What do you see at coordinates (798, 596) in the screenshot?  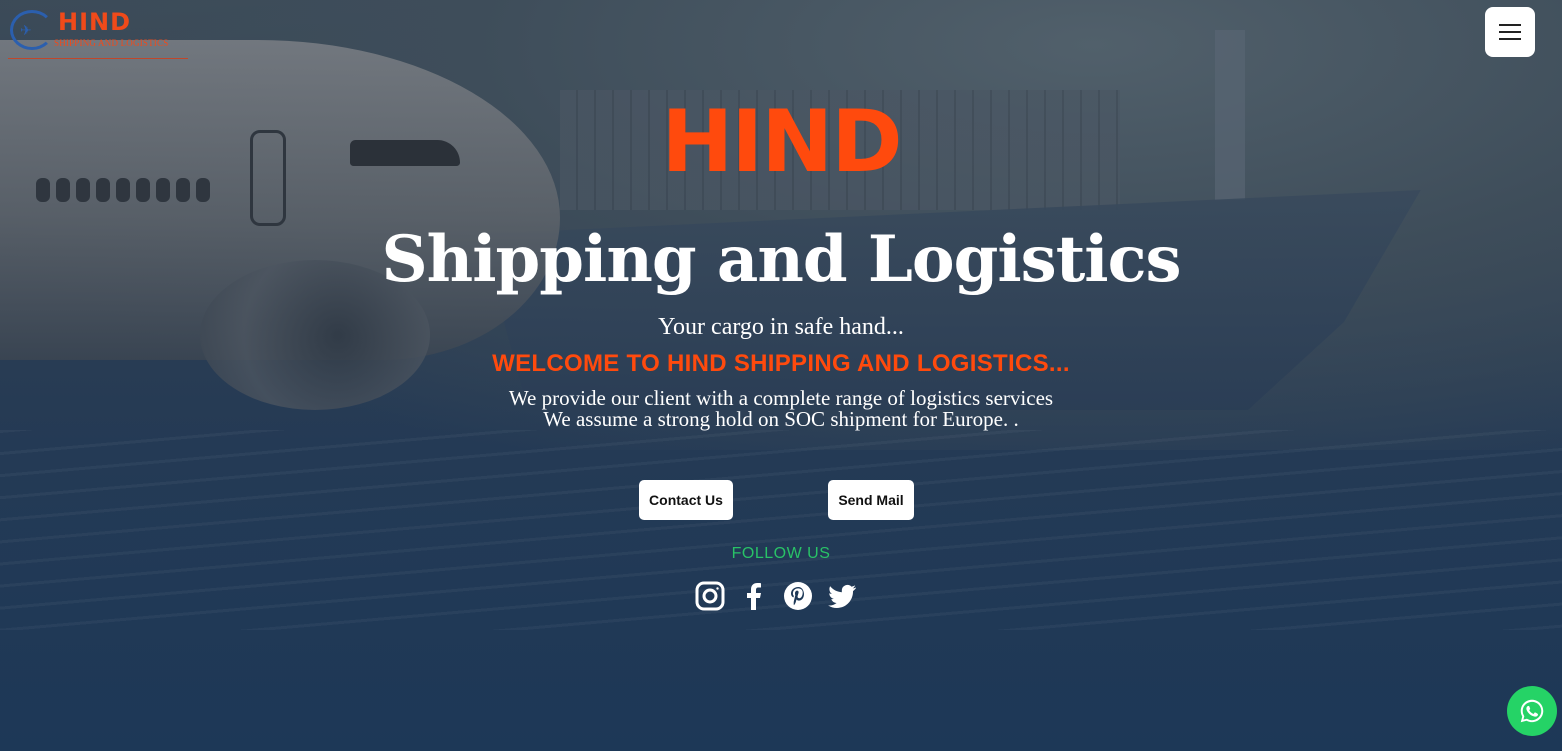 I see `pinterest-icon` at bounding box center [798, 596].